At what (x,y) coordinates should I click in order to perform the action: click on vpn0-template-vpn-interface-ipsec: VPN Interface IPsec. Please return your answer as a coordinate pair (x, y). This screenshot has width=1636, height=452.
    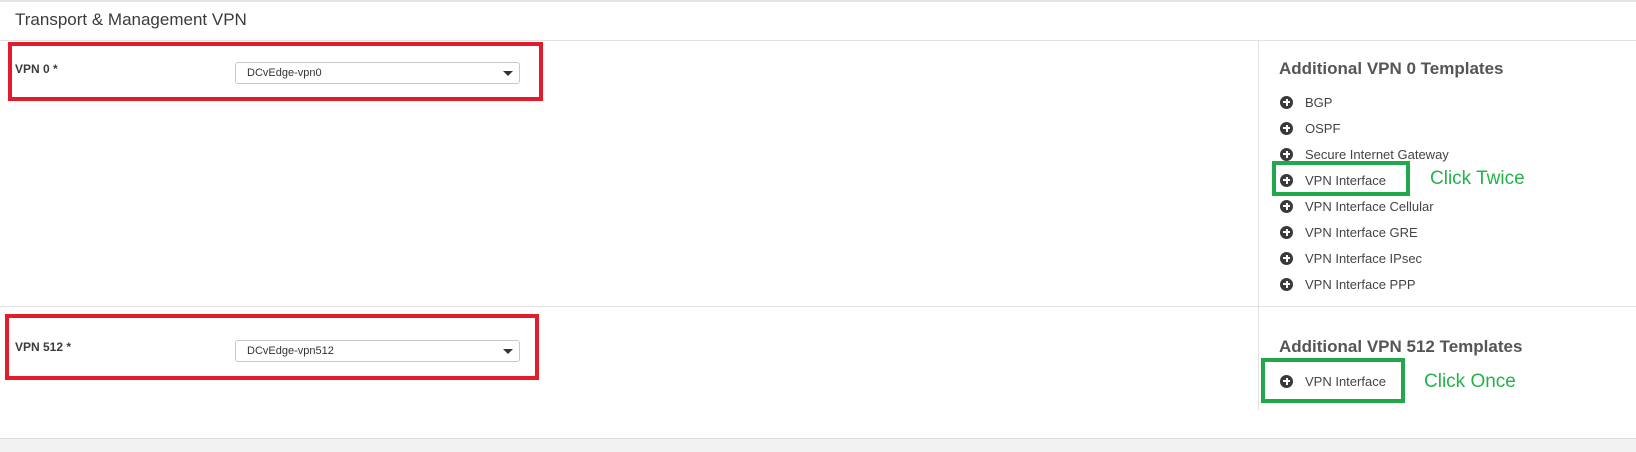
    Looking at the image, I should click on (1364, 258).